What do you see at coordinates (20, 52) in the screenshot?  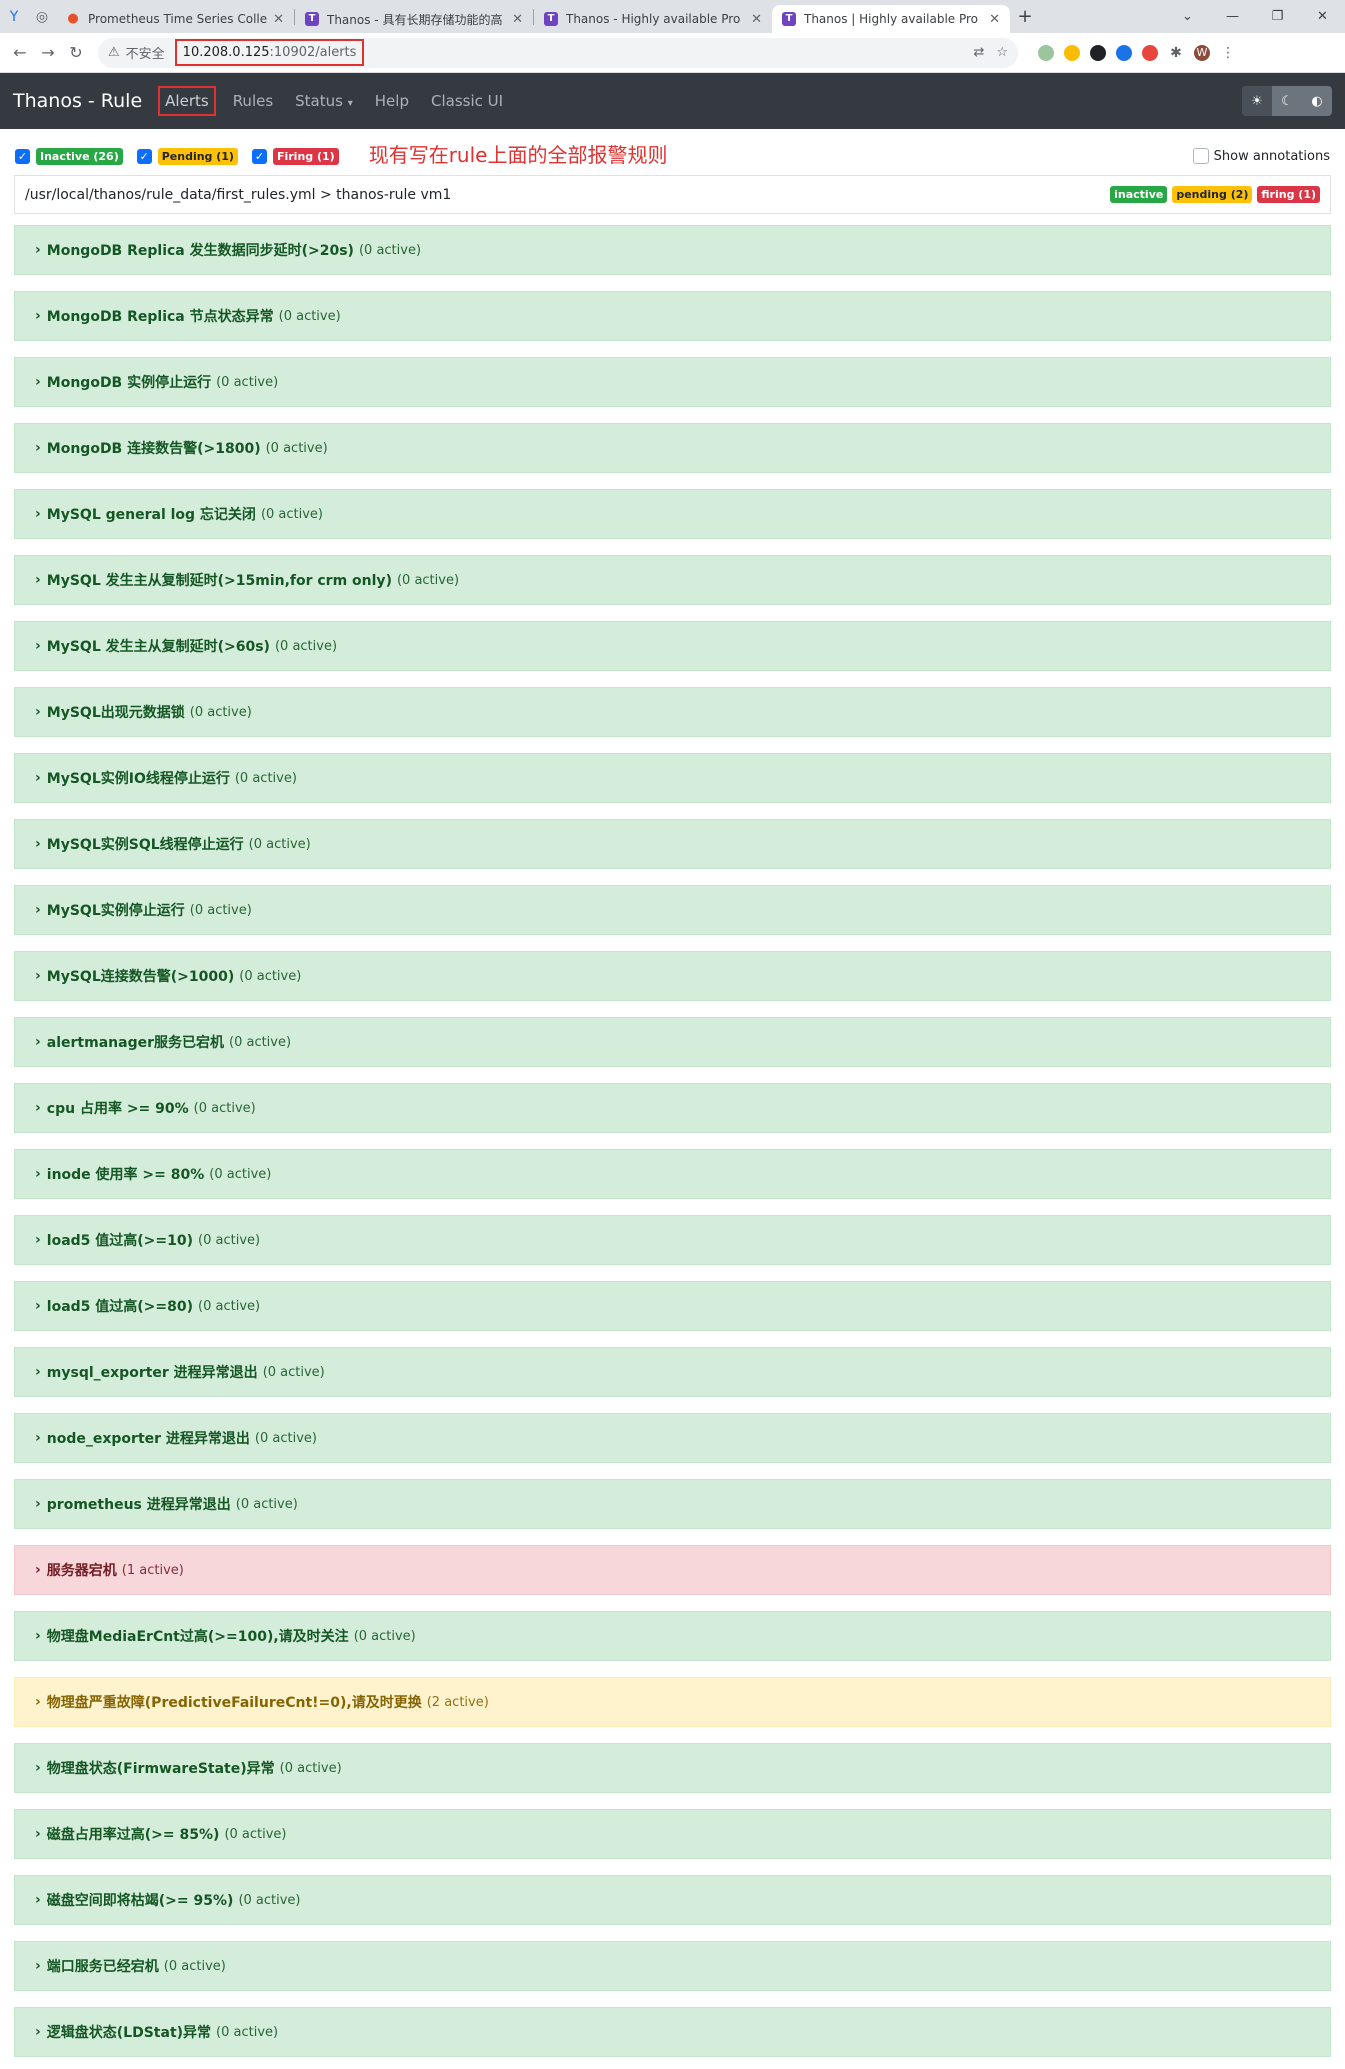 I see `back-icon: ←` at bounding box center [20, 52].